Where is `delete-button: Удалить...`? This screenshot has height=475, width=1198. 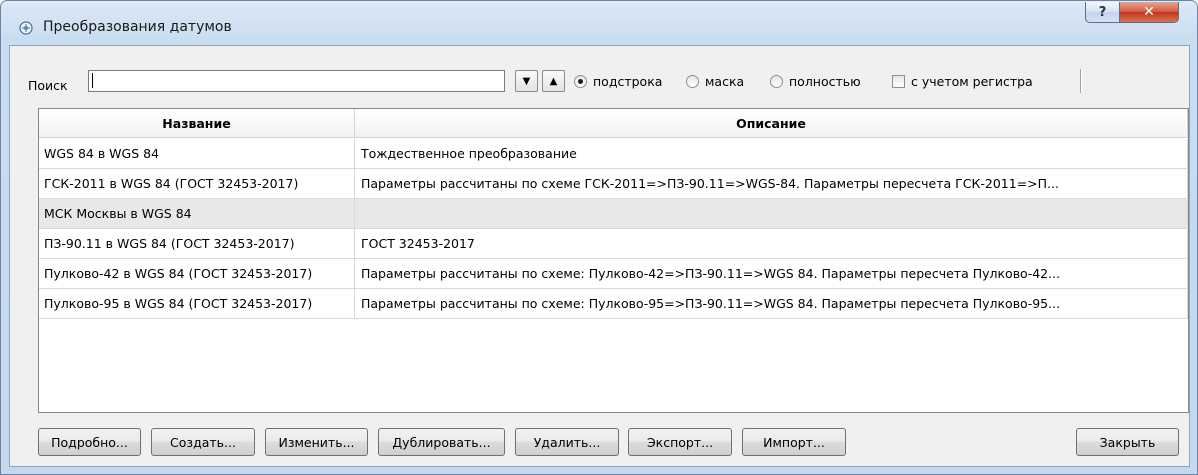 delete-button: Удалить... is located at coordinates (567, 442).